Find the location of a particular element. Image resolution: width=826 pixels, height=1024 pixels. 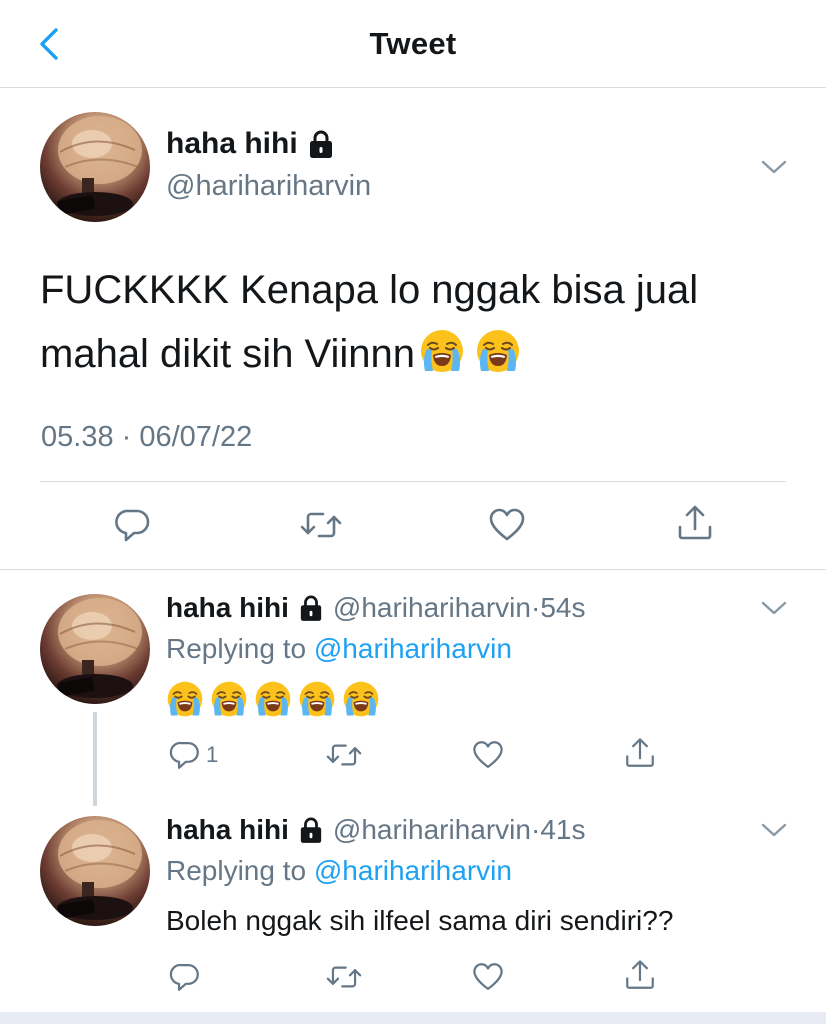

reply-header: haha hihi @harihariharvin · 41s is located at coordinates (375, 830).